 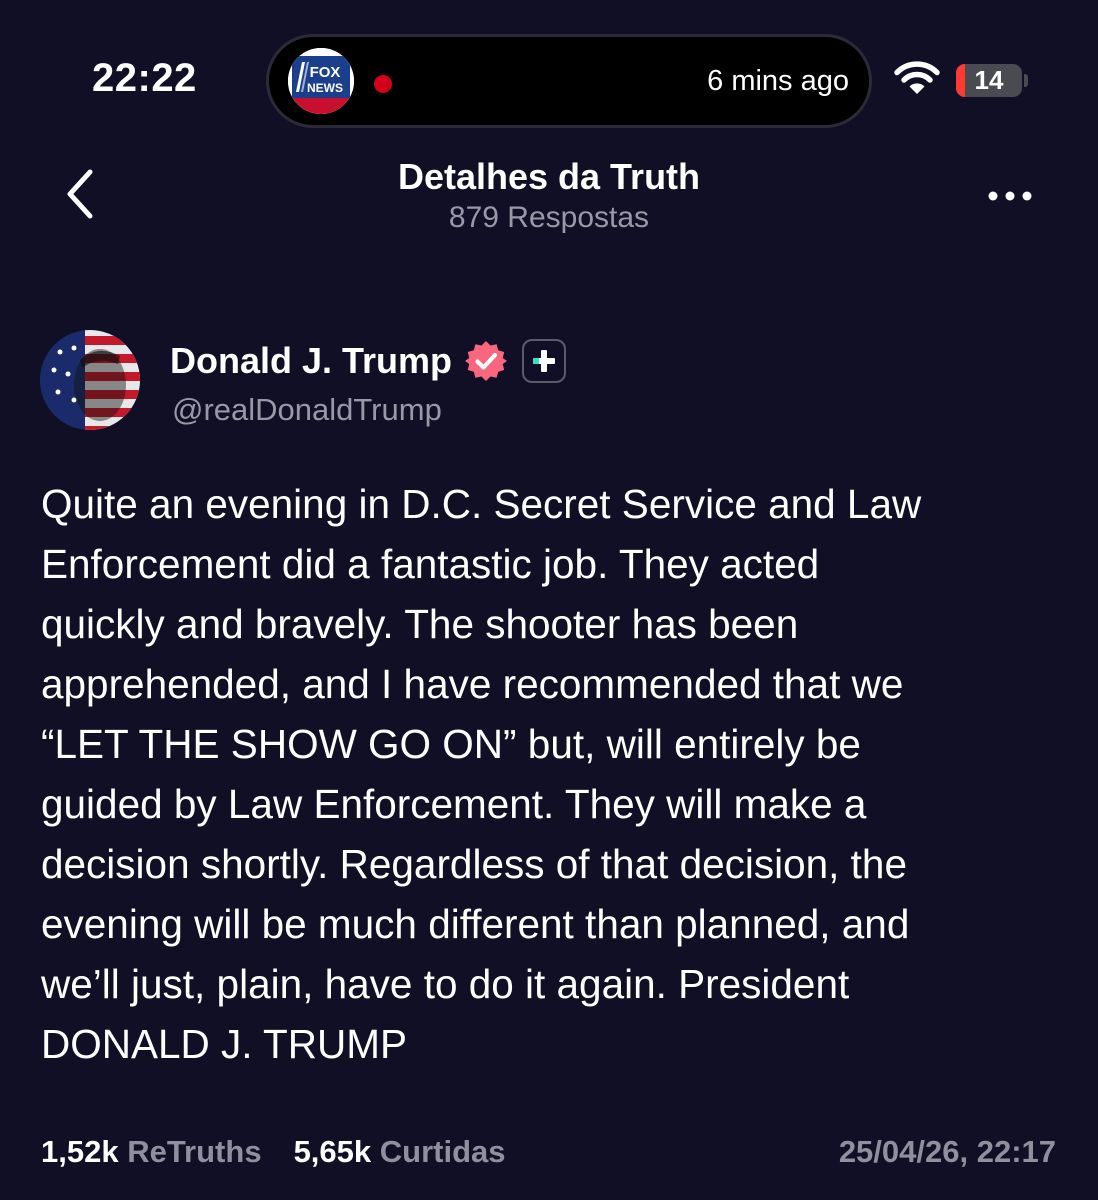 I want to click on author-avatar, so click(x=90, y=380).